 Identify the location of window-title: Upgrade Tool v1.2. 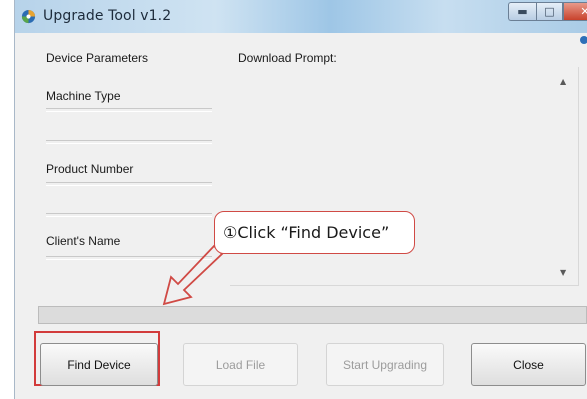
(107, 16).